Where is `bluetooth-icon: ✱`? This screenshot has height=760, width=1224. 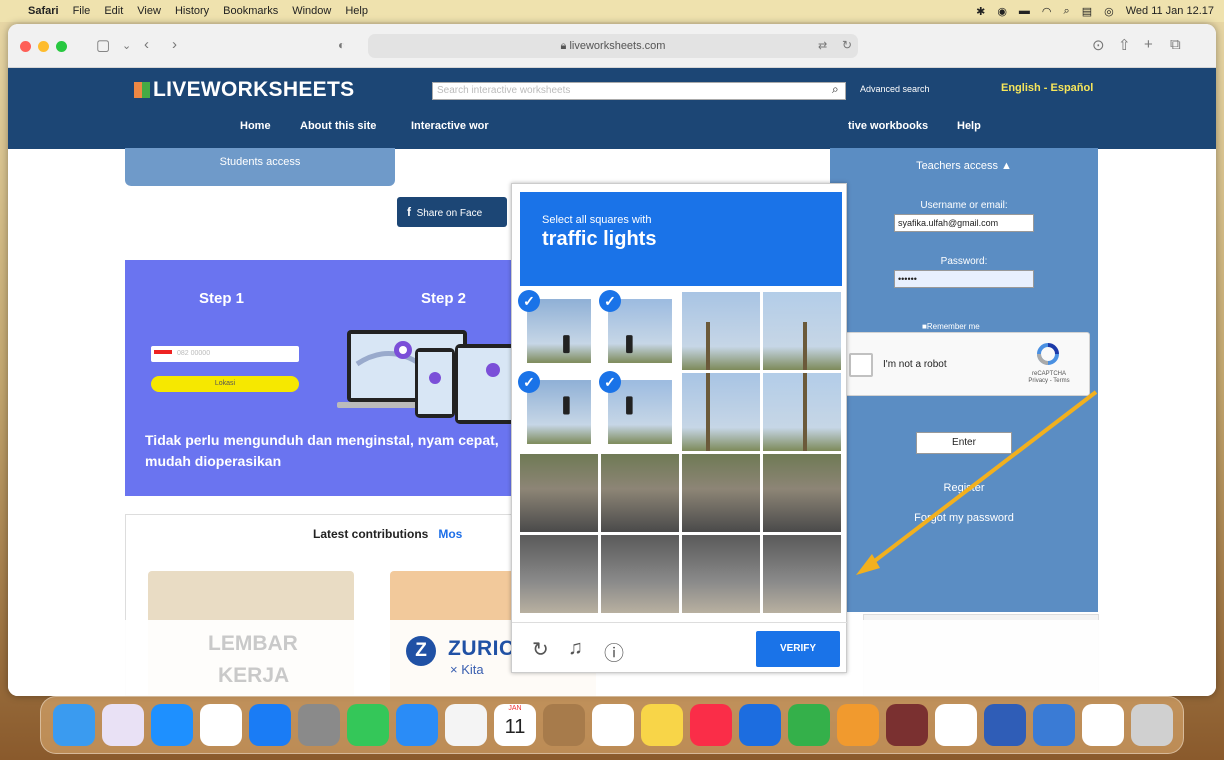
bluetooth-icon: ✱ is located at coordinates (980, 11).